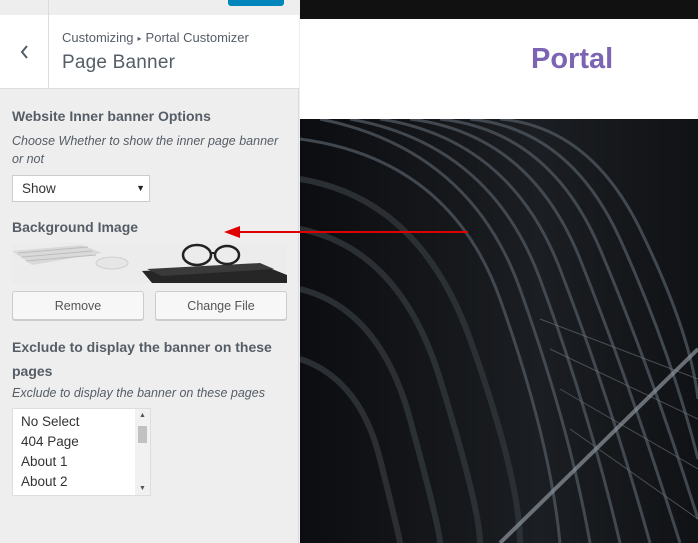 The height and width of the screenshot is (543, 698). I want to click on chevron-left-icon, so click(24, 51).